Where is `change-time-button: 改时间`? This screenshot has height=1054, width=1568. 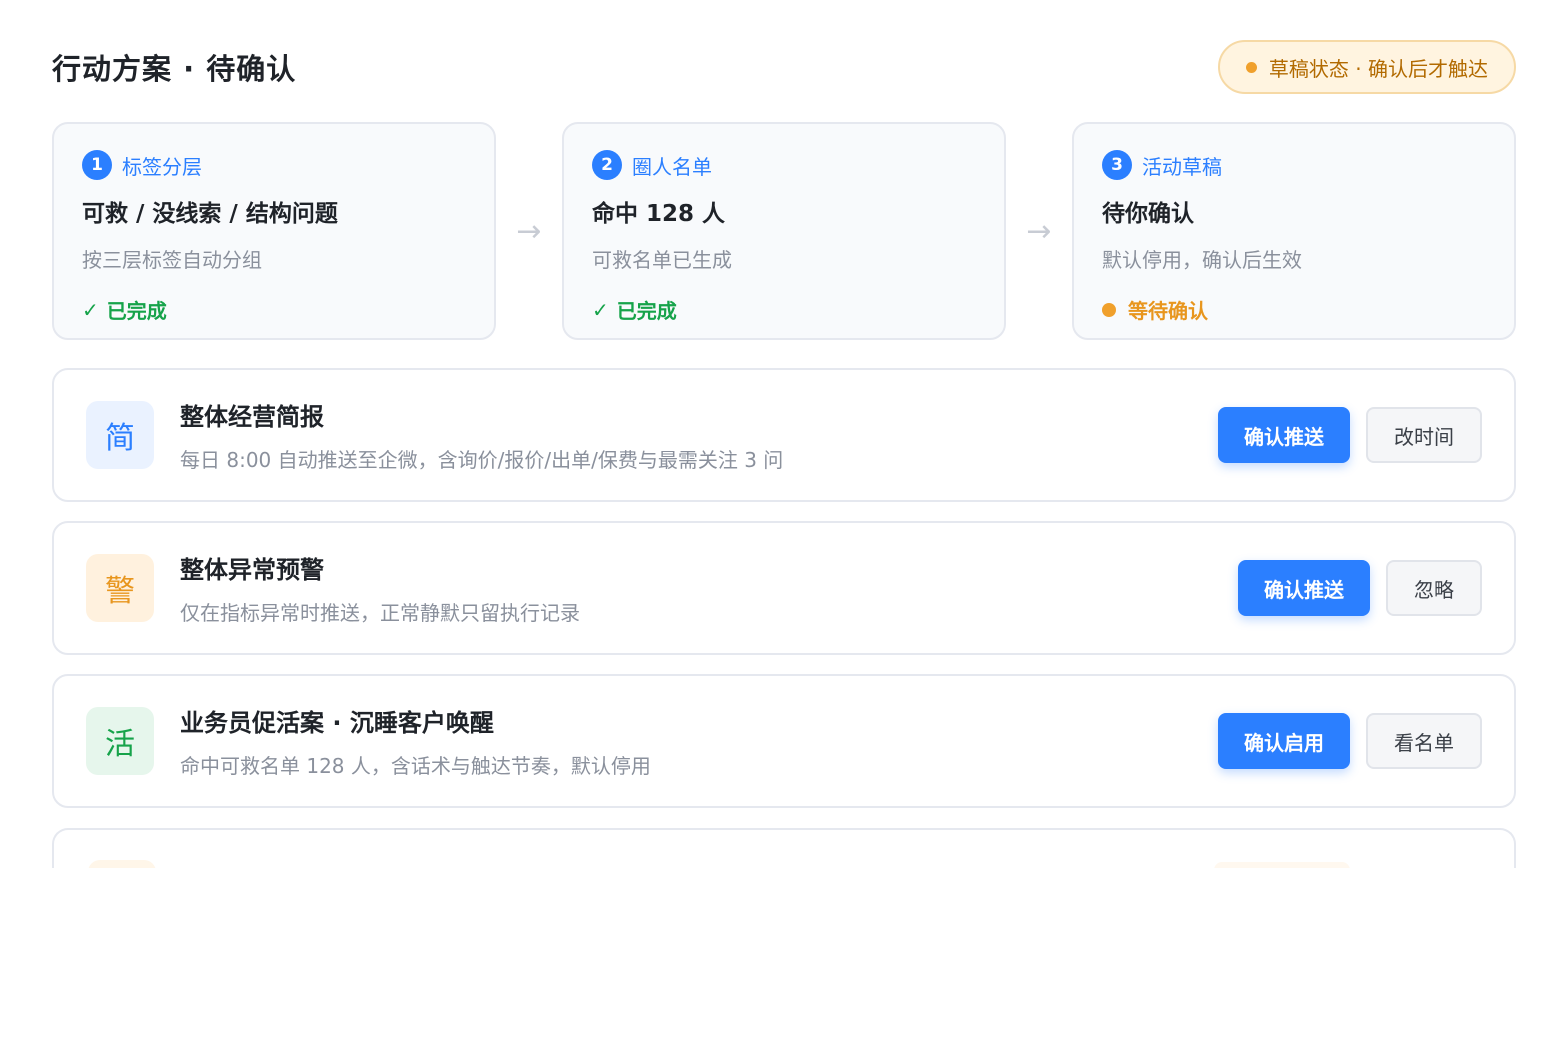
change-time-button: 改时间 is located at coordinates (1424, 435).